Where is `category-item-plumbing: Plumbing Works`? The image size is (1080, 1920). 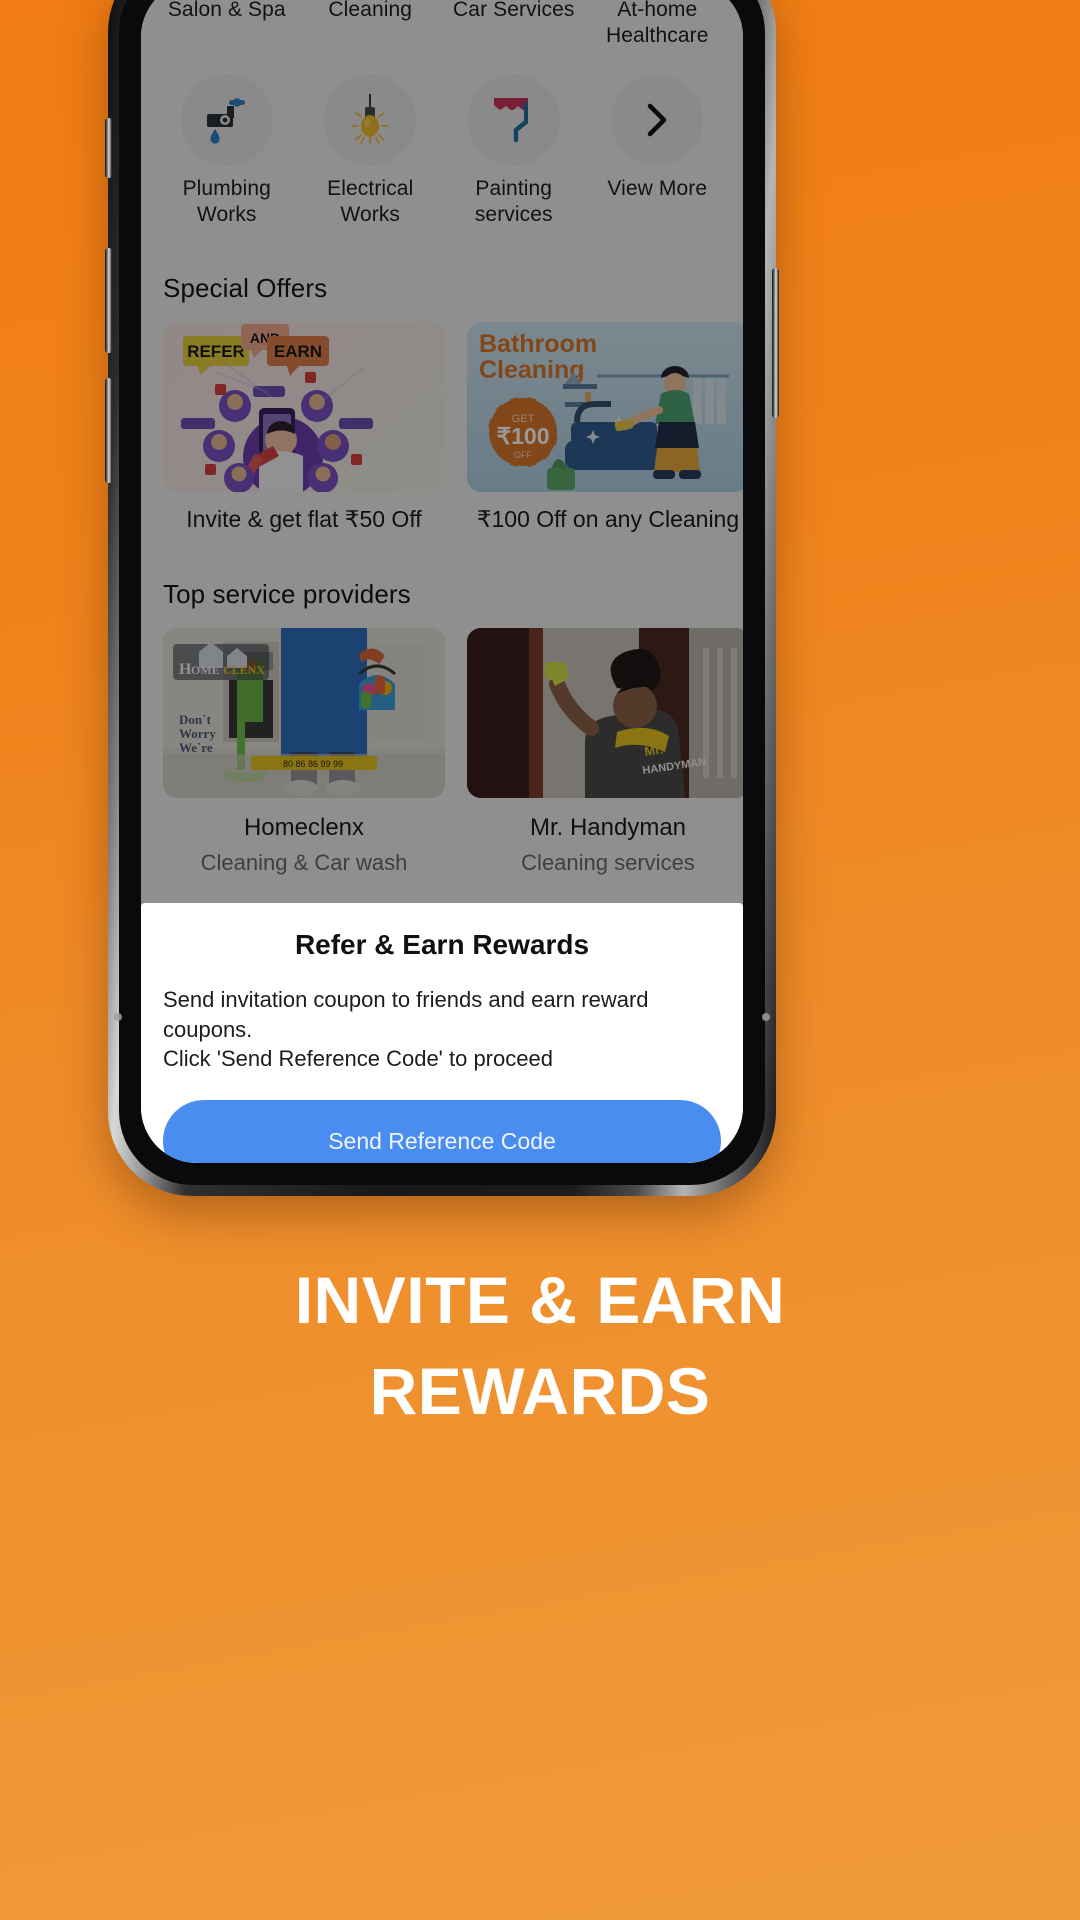
category-item-plumbing: Plumbing Works is located at coordinates (227, 150).